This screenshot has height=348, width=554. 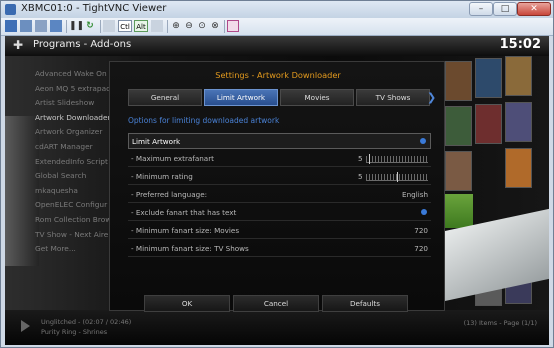 I want to click on setting-limit-artwork: Limit Artwork, so click(x=279, y=141).